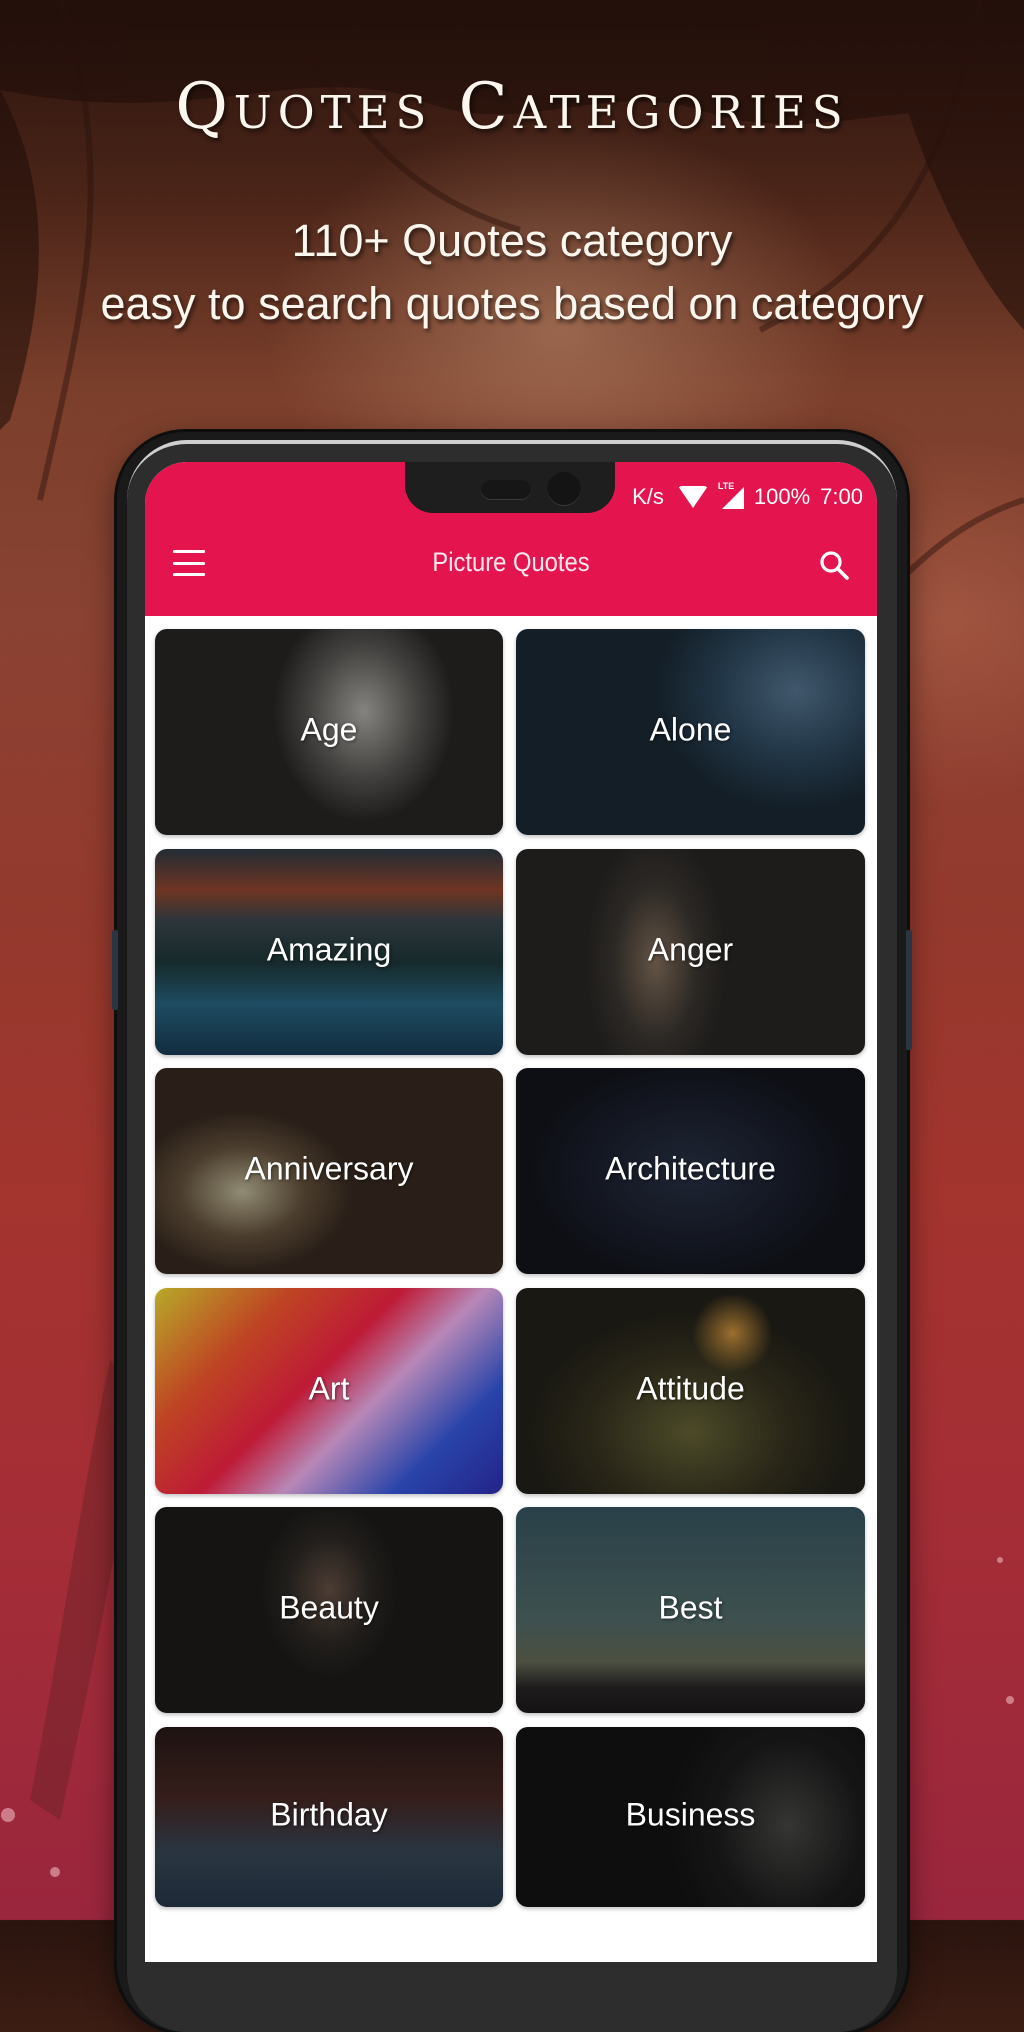  Describe the element at coordinates (747, 496) in the screenshot. I see `status-bar: K/s LTE 100% 7:00` at that location.